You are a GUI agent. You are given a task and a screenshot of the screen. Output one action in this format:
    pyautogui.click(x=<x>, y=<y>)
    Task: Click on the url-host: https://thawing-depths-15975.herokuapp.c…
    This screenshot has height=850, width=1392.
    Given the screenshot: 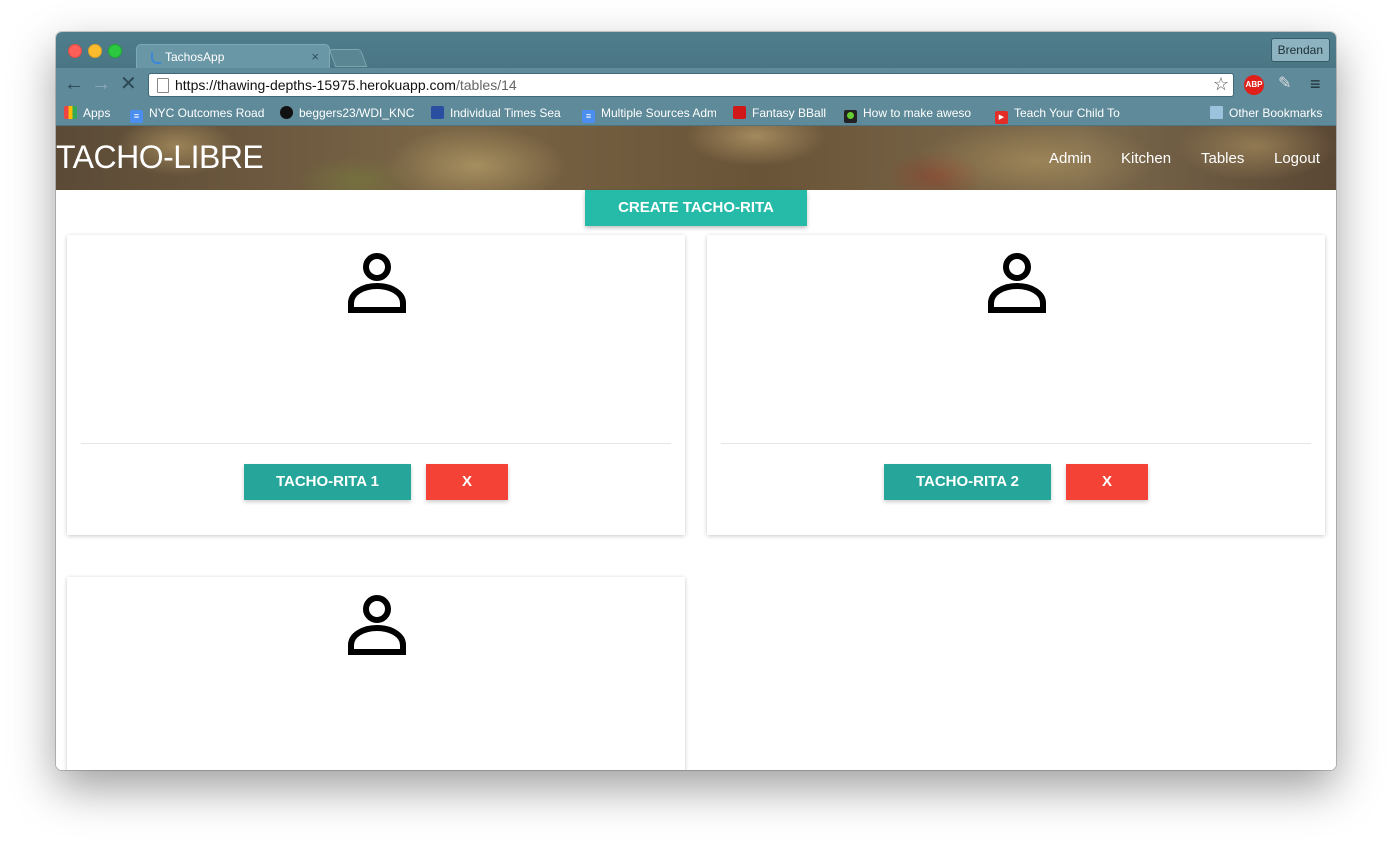 What is the action you would take?
    pyautogui.click(x=315, y=85)
    